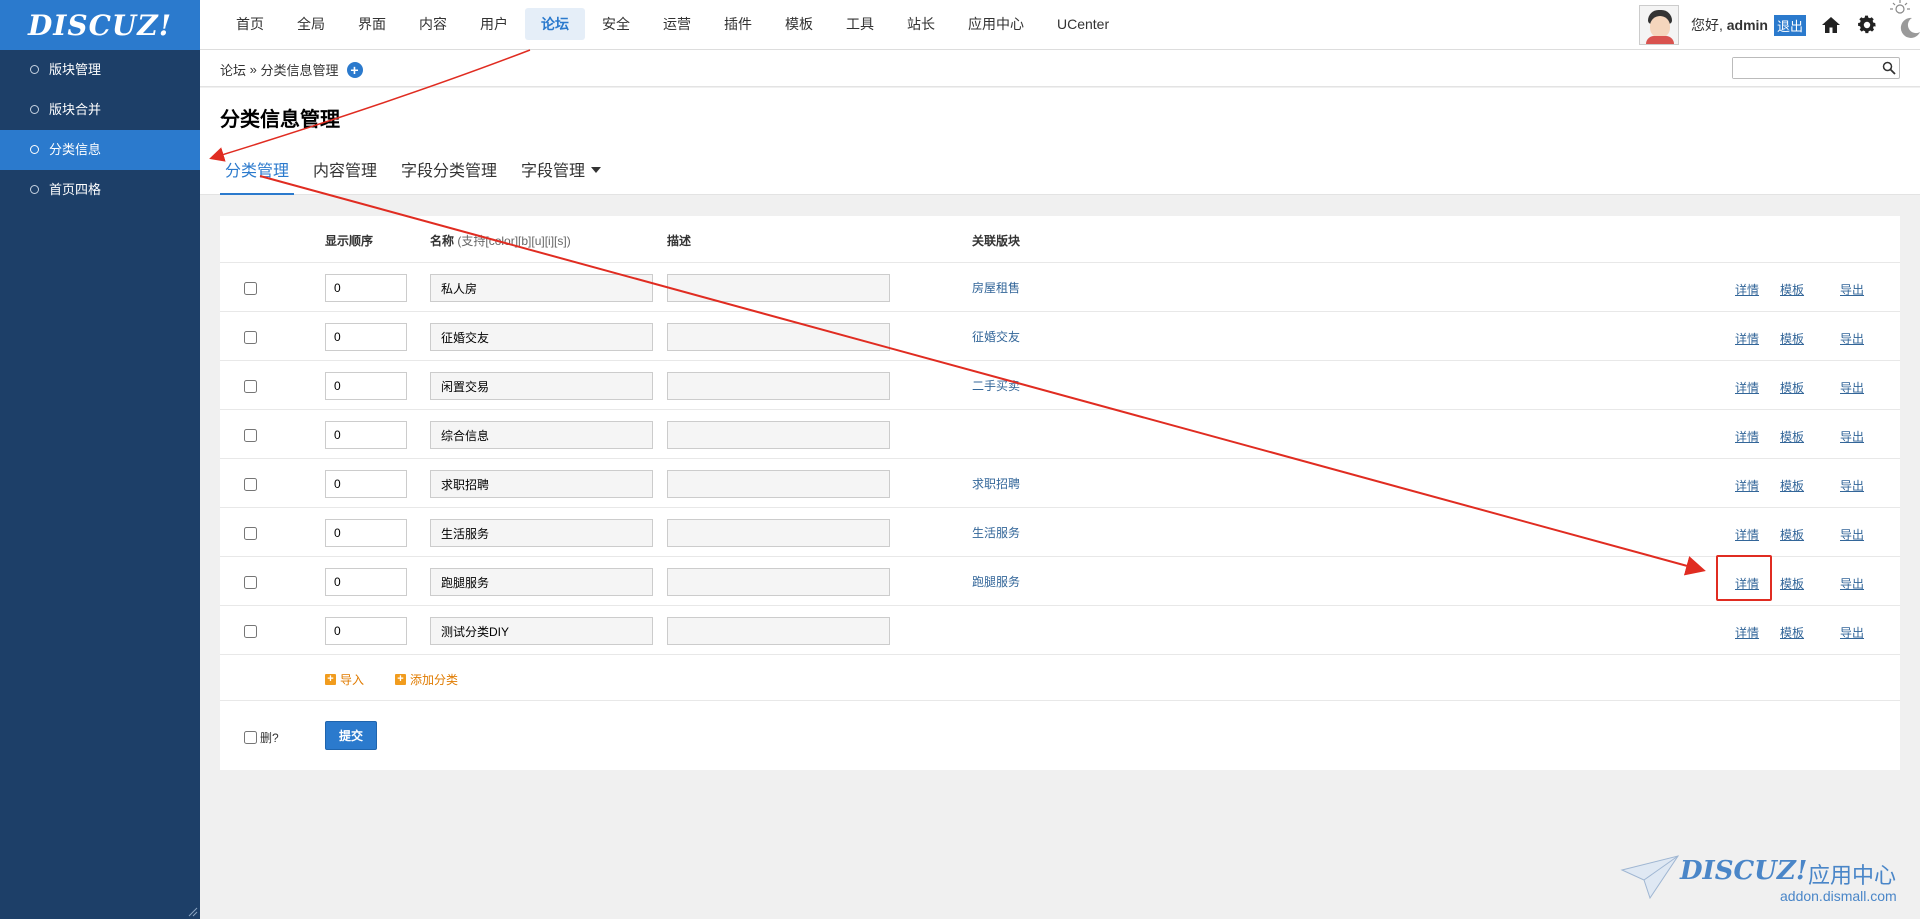 The height and width of the screenshot is (919, 1920). What do you see at coordinates (738, 24) in the screenshot?
I see `nav-plugins: 插件` at bounding box center [738, 24].